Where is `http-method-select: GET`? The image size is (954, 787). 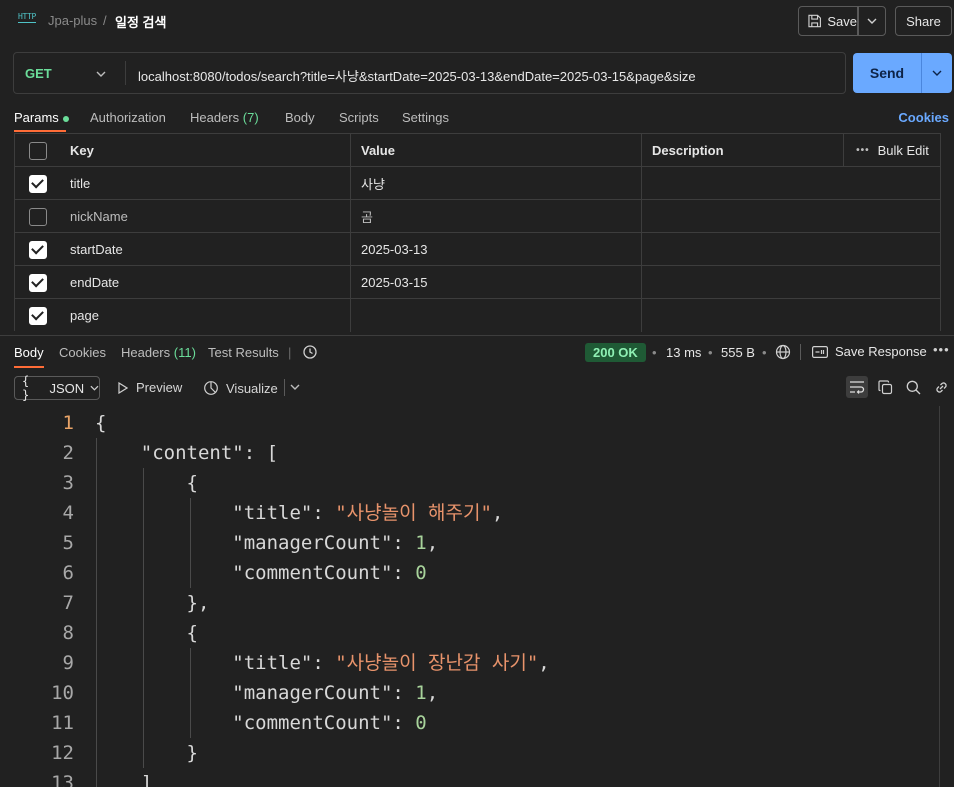 http-method-select: GET is located at coordinates (38, 73).